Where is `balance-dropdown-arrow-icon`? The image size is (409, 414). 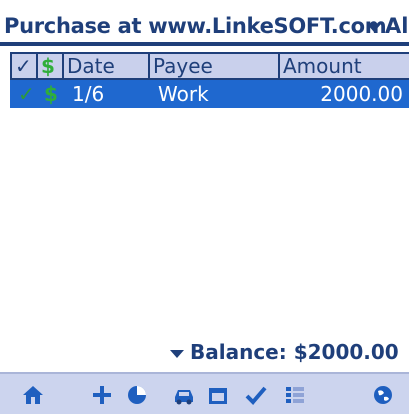
balance-dropdown-arrow-icon is located at coordinates (177, 353).